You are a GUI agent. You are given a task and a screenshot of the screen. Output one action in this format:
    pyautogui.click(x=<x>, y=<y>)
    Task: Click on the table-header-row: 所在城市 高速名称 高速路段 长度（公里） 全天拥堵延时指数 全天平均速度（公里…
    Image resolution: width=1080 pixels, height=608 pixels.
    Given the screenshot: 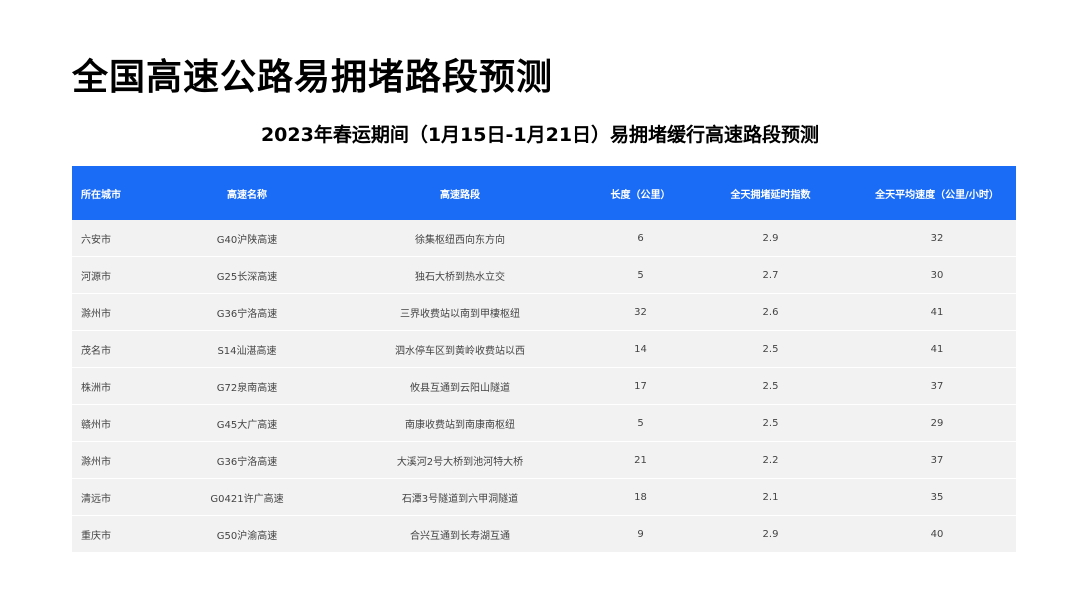 What is the action you would take?
    pyautogui.click(x=544, y=193)
    